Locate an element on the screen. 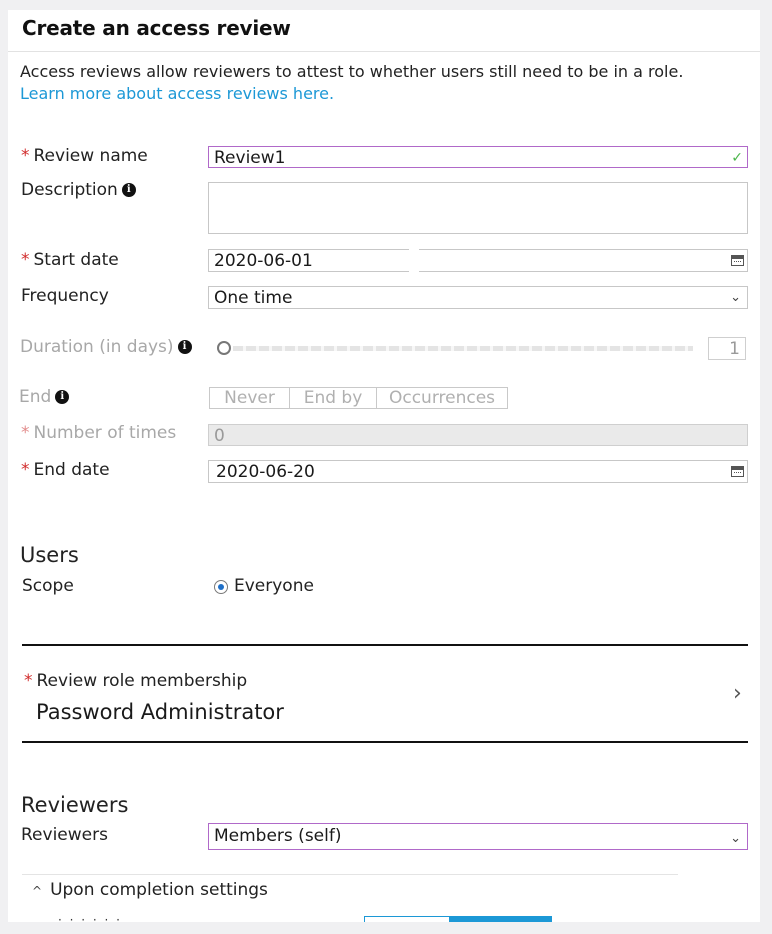 The width and height of the screenshot is (772, 934). end-date-label-text: End date is located at coordinates (71, 470).